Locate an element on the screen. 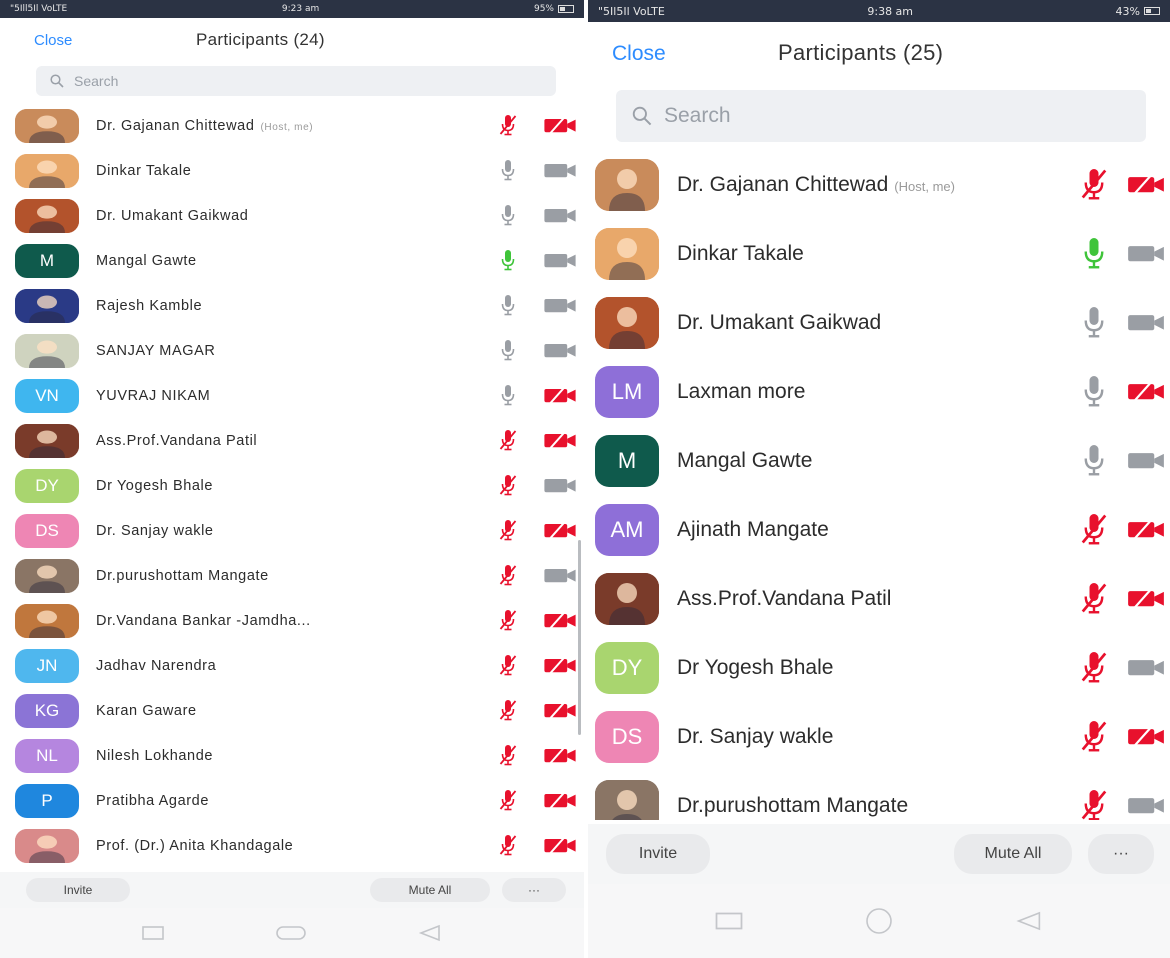 This screenshot has height=958, width=1170. participant-row: Prof. (Dr.) Anita Khandagale is located at coordinates (292, 845).